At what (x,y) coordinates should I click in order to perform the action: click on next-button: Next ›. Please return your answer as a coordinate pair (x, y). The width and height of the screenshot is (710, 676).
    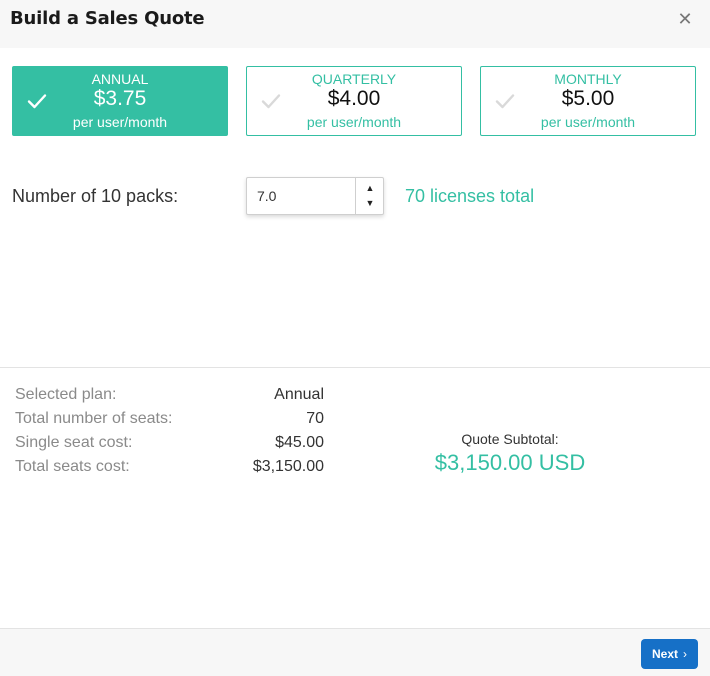
    Looking at the image, I should click on (669, 654).